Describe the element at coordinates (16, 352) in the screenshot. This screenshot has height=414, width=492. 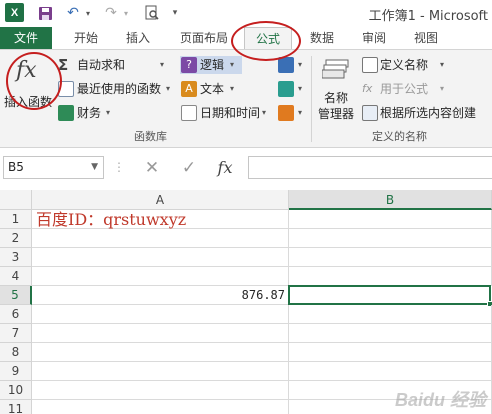
I see `row-header-8: 8` at that location.